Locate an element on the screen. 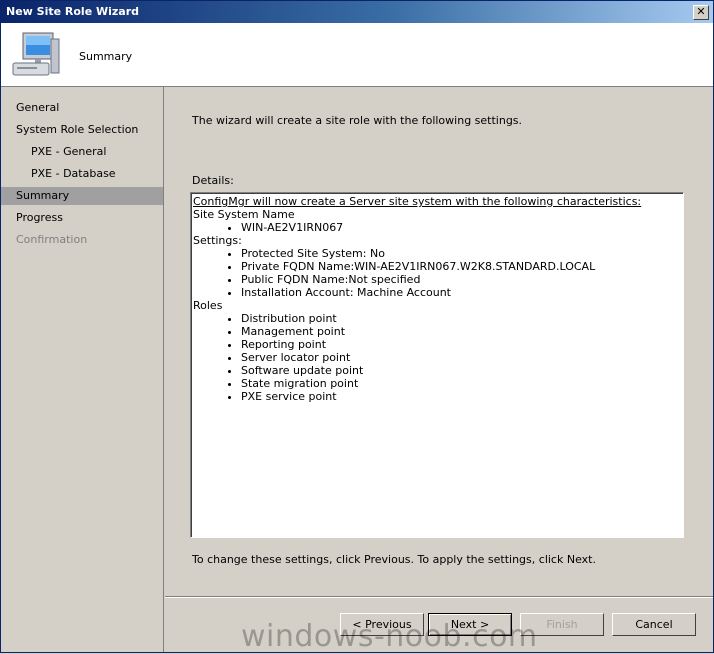 This screenshot has height=654, width=714. settings-label: Settings: is located at coordinates (217, 240).